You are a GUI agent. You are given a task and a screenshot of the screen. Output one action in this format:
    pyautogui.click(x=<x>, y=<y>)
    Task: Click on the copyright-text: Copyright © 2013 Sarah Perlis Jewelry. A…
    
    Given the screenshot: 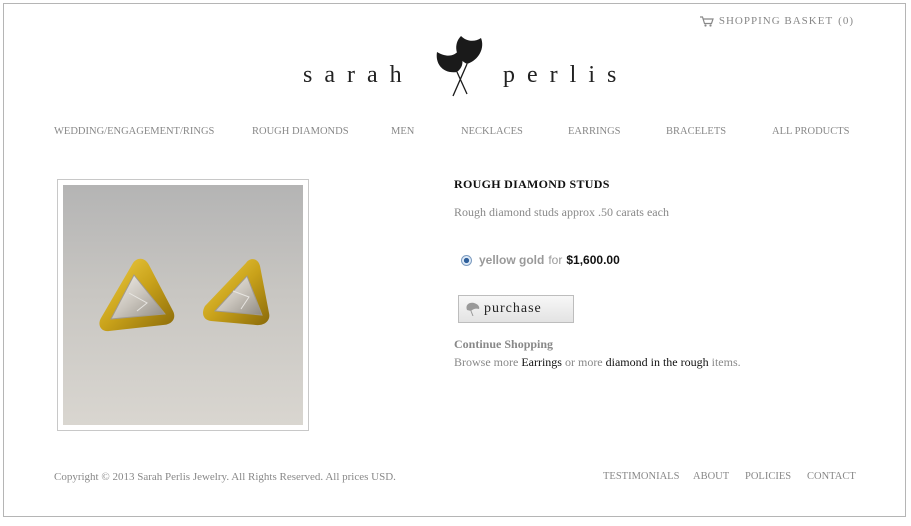 What is the action you would take?
    pyautogui.click(x=225, y=477)
    